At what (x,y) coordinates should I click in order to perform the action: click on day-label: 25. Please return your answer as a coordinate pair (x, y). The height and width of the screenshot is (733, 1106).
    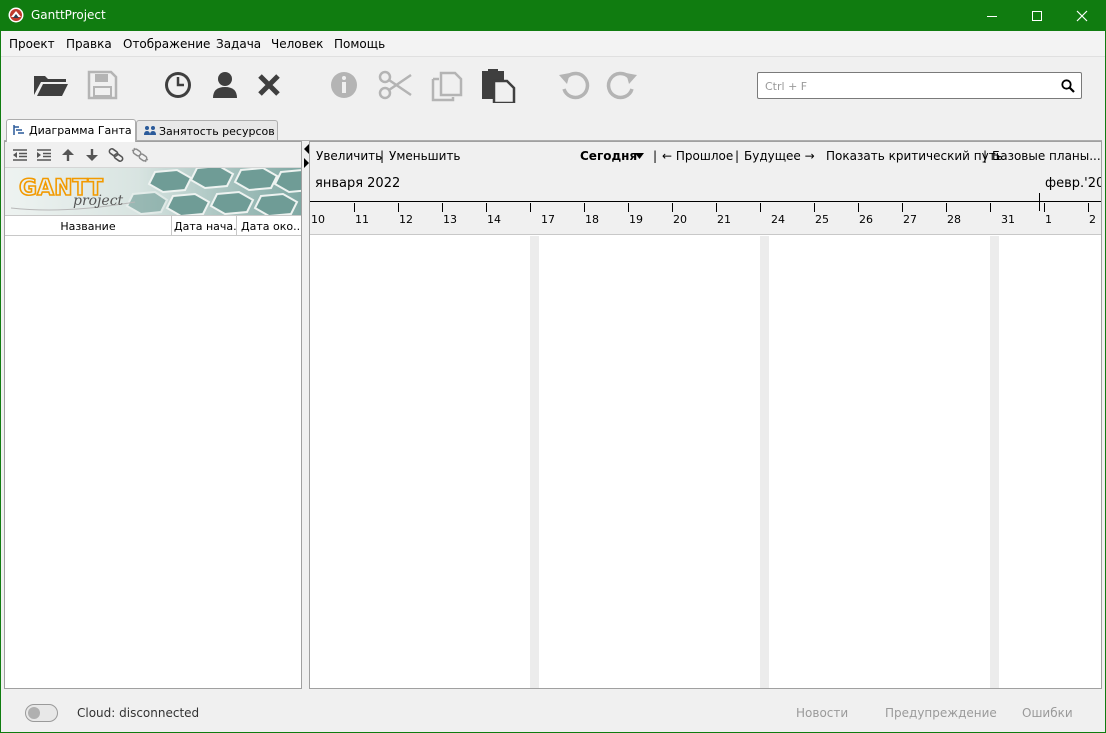
    Looking at the image, I should click on (822, 219).